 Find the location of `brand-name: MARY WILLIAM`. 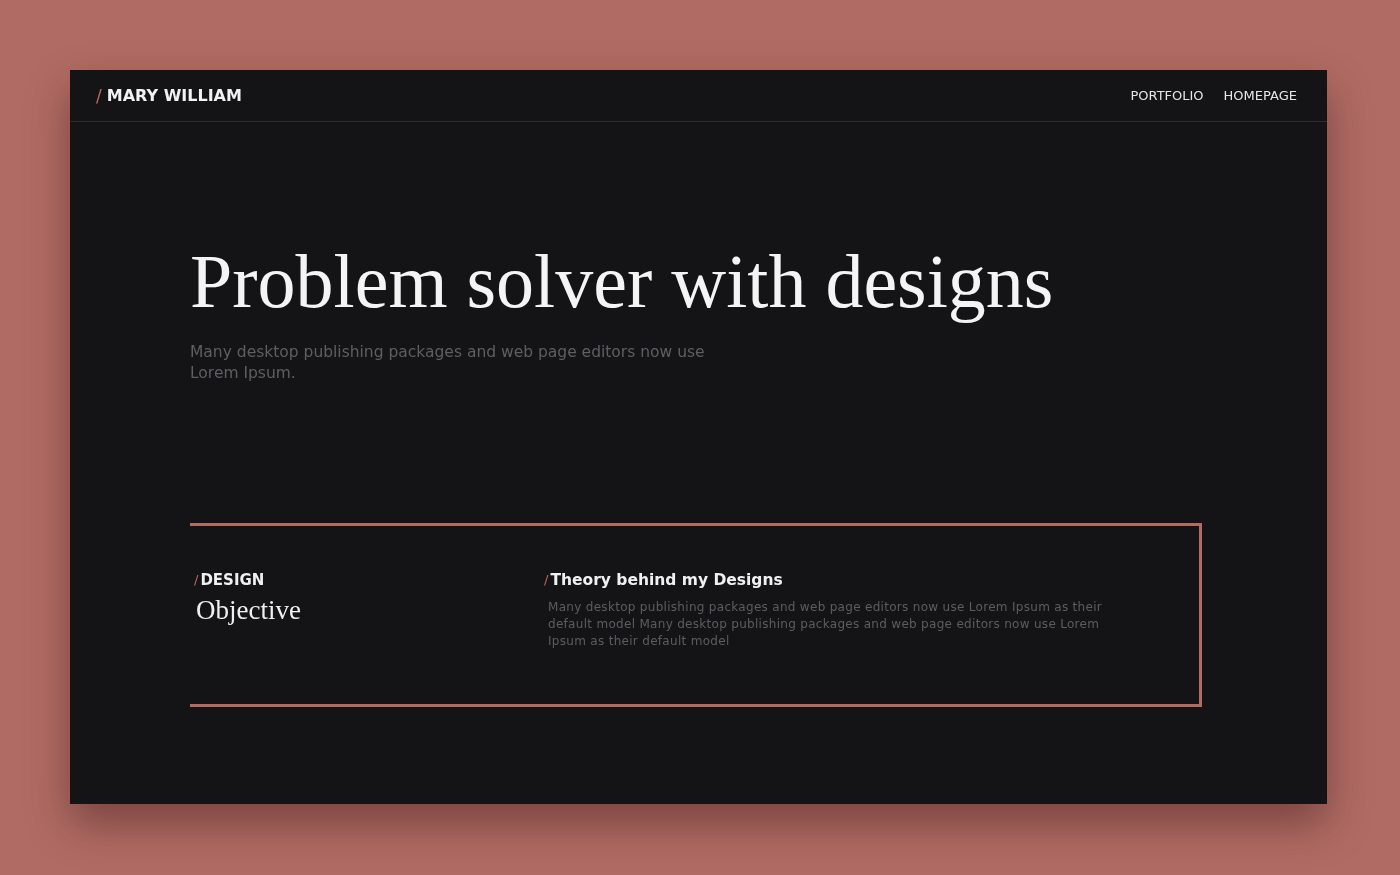

brand-name: MARY WILLIAM is located at coordinates (174, 95).